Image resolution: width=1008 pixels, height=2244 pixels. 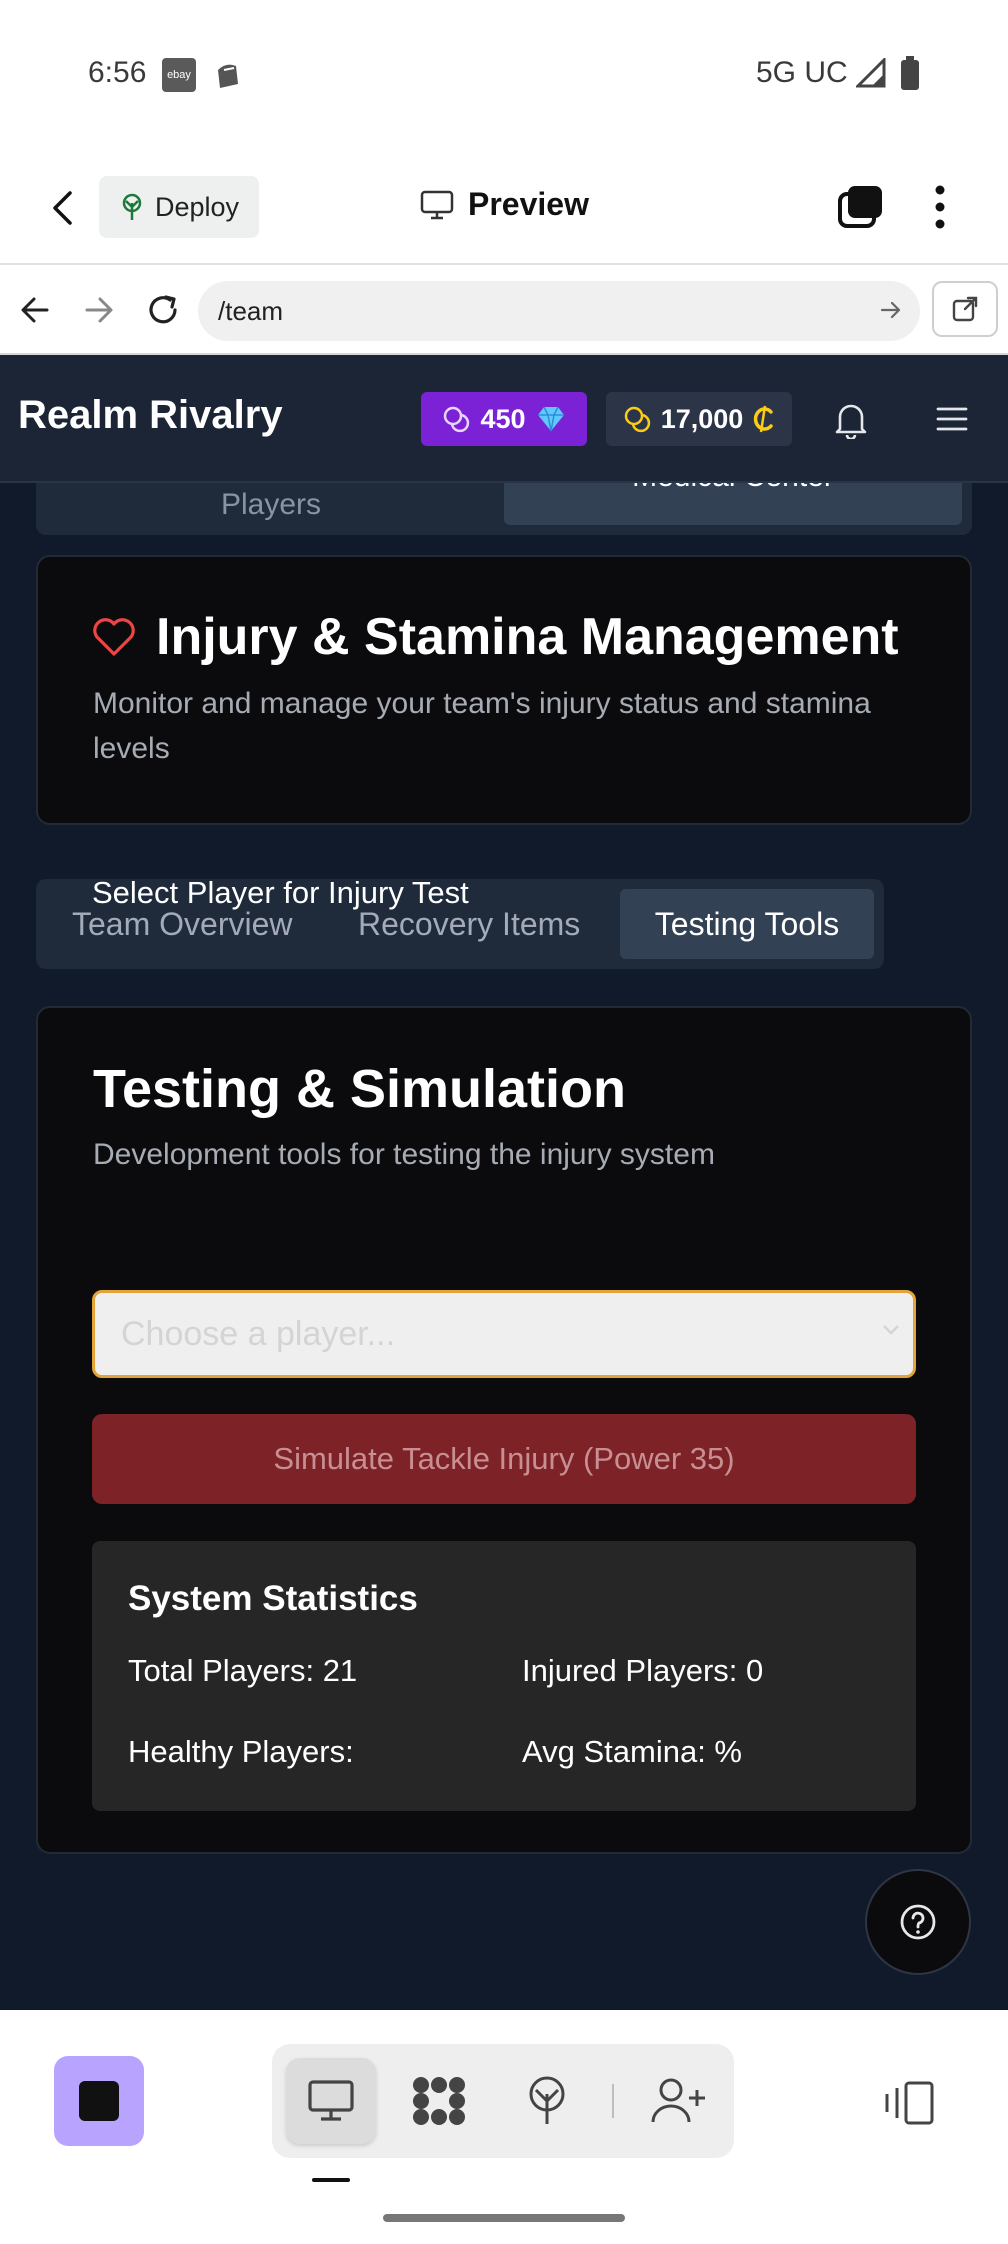 What do you see at coordinates (891, 310) in the screenshot?
I see `go-arrow-icon` at bounding box center [891, 310].